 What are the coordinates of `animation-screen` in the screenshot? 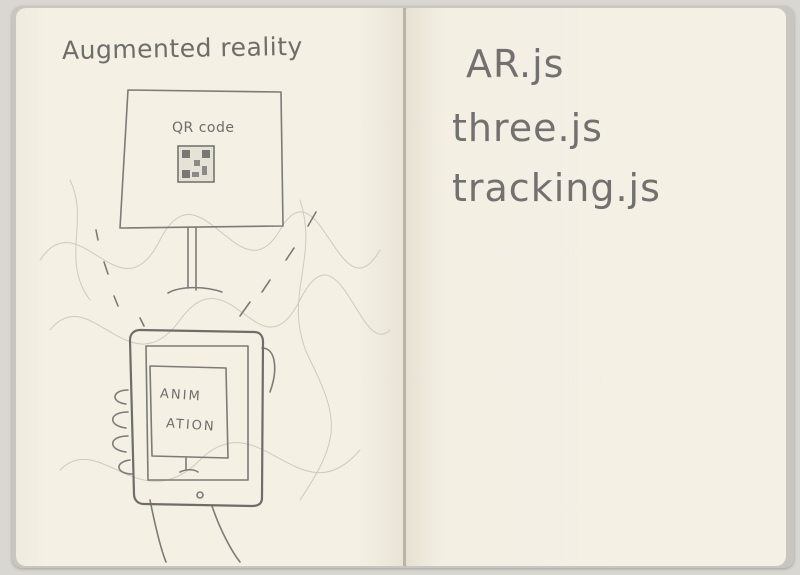 It's located at (189, 412).